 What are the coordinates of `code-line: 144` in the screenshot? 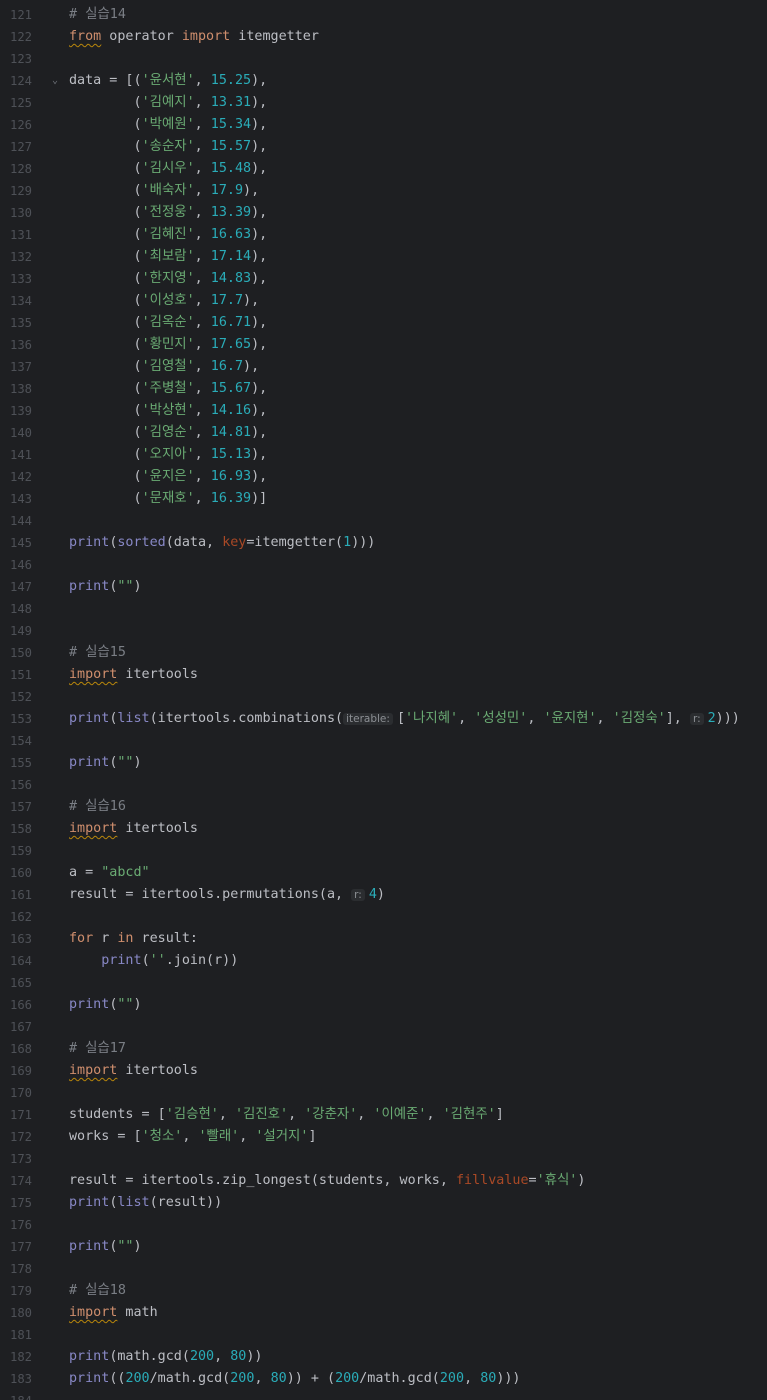 It's located at (383, 521).